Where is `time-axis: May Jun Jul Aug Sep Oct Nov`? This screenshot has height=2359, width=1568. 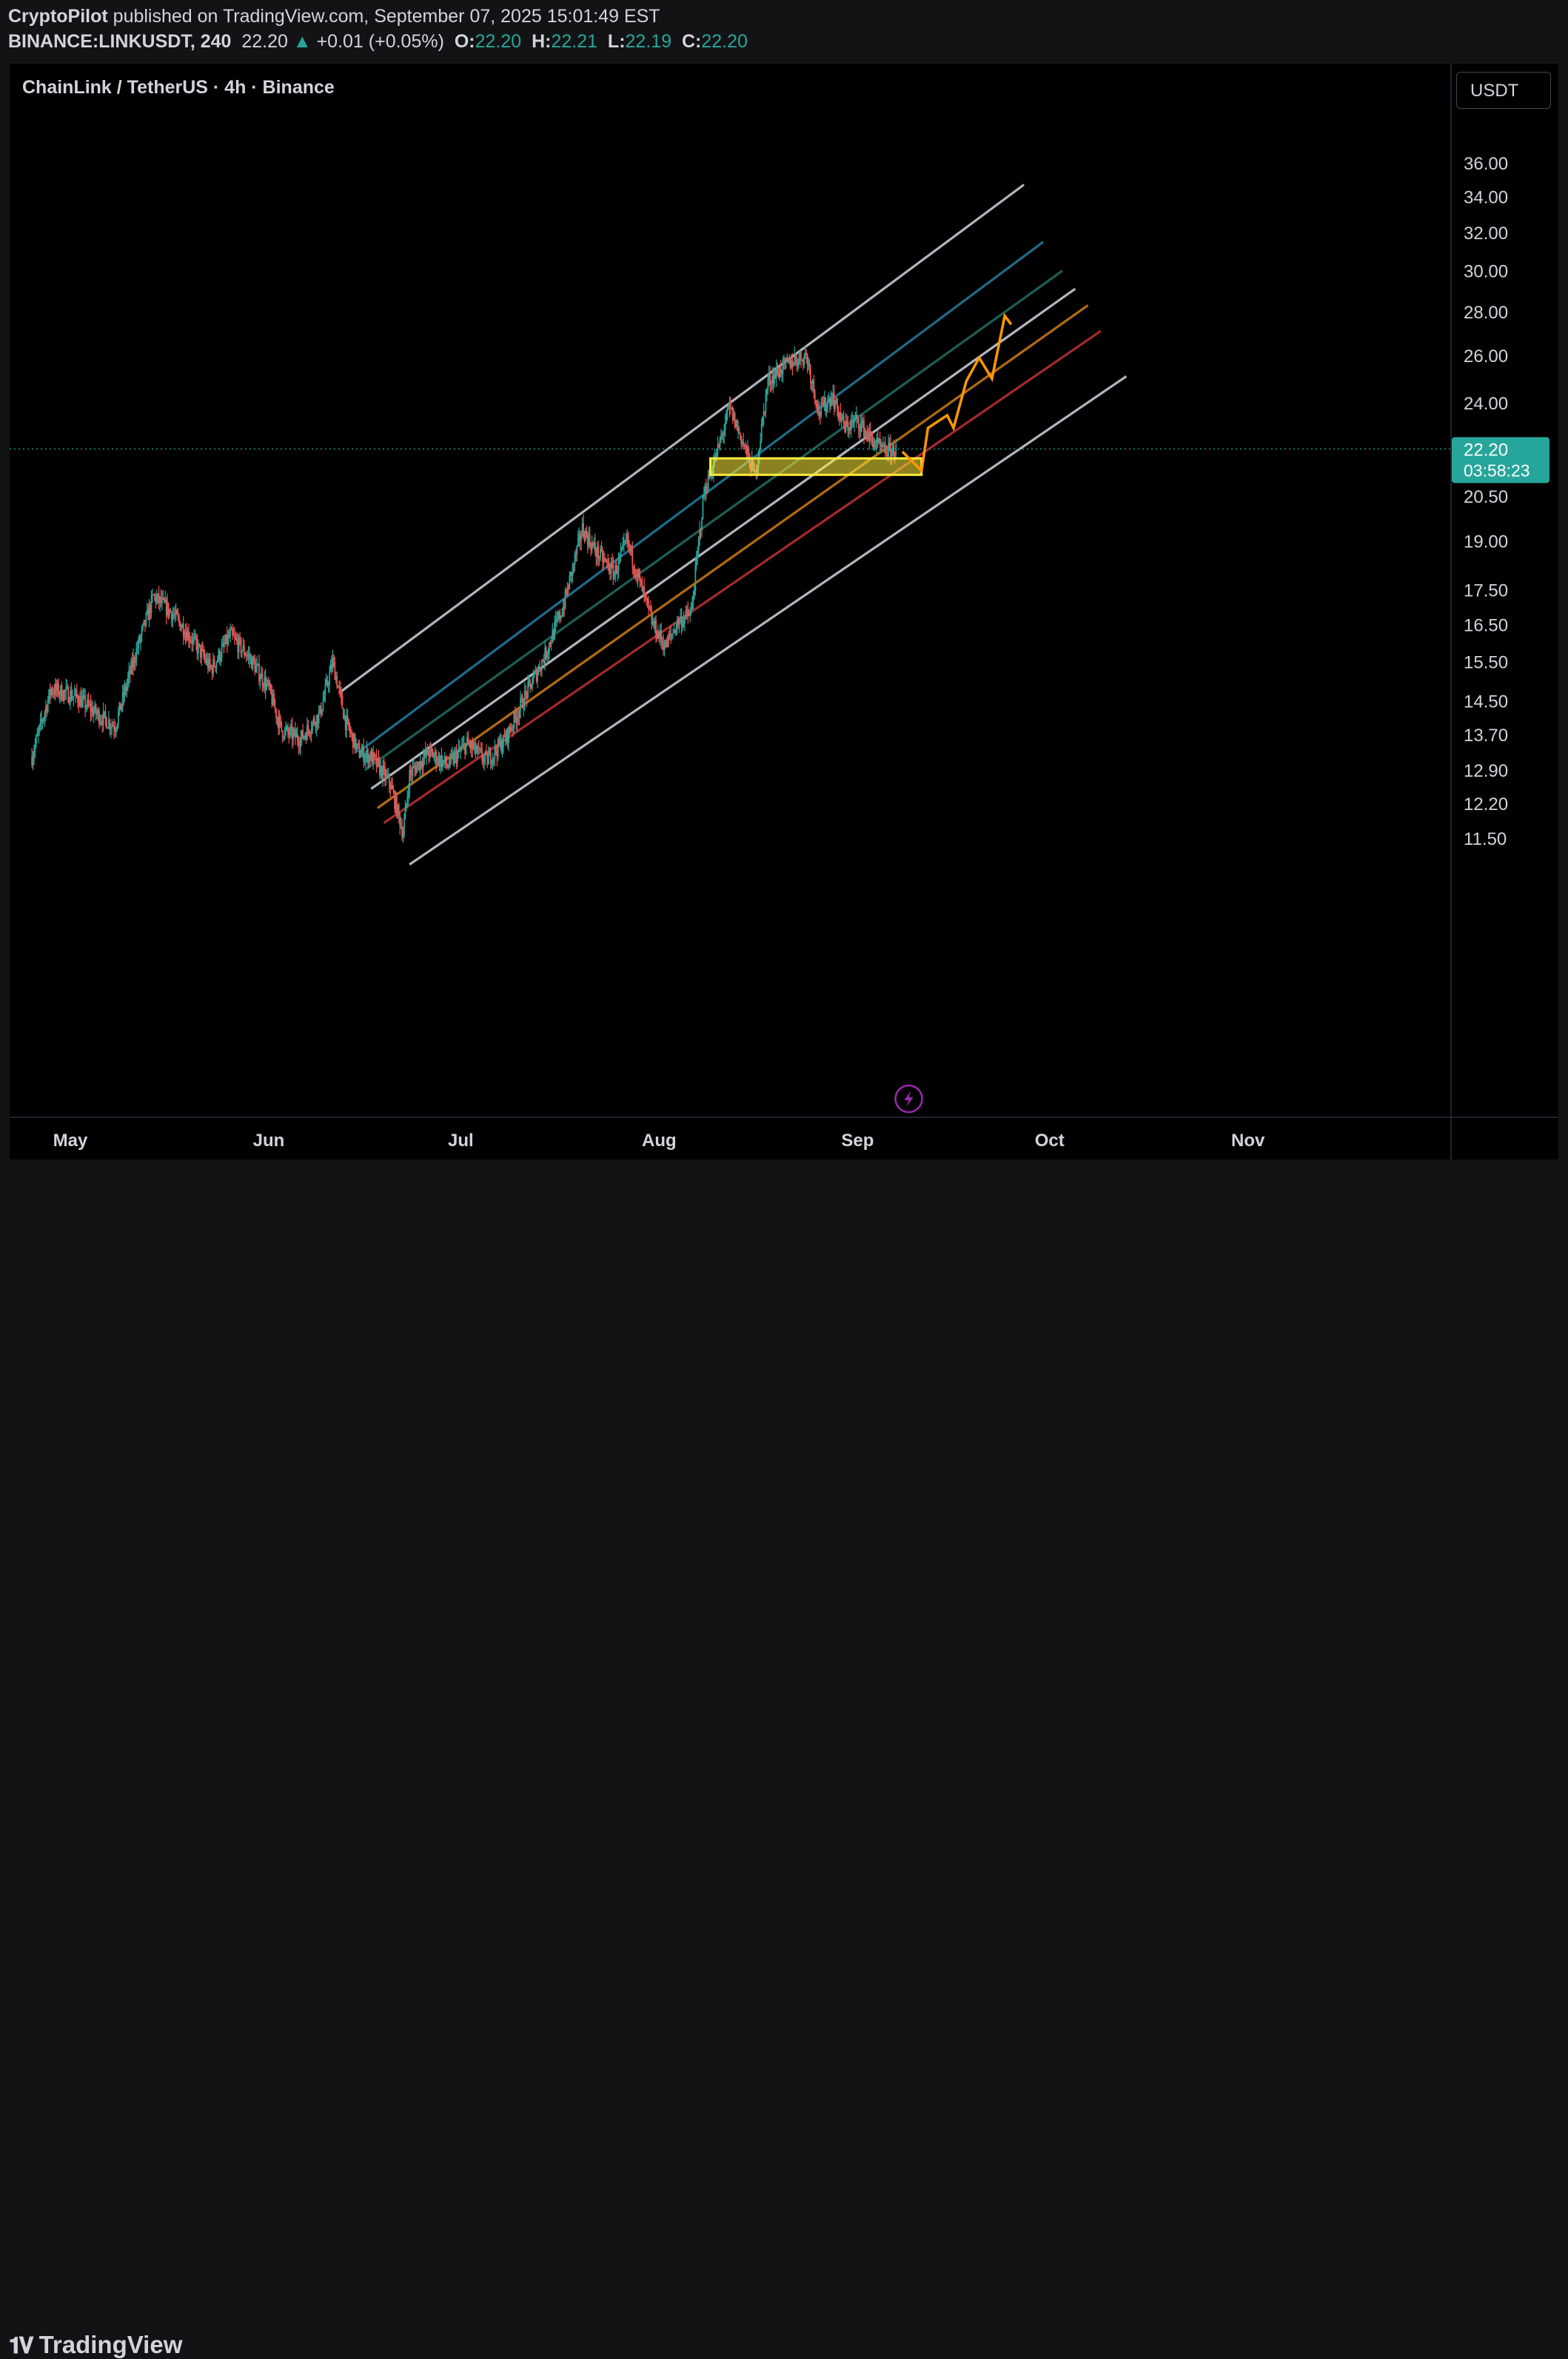
time-axis: May Jun Jul Aug Sep Oct Nov is located at coordinates (659, 1141).